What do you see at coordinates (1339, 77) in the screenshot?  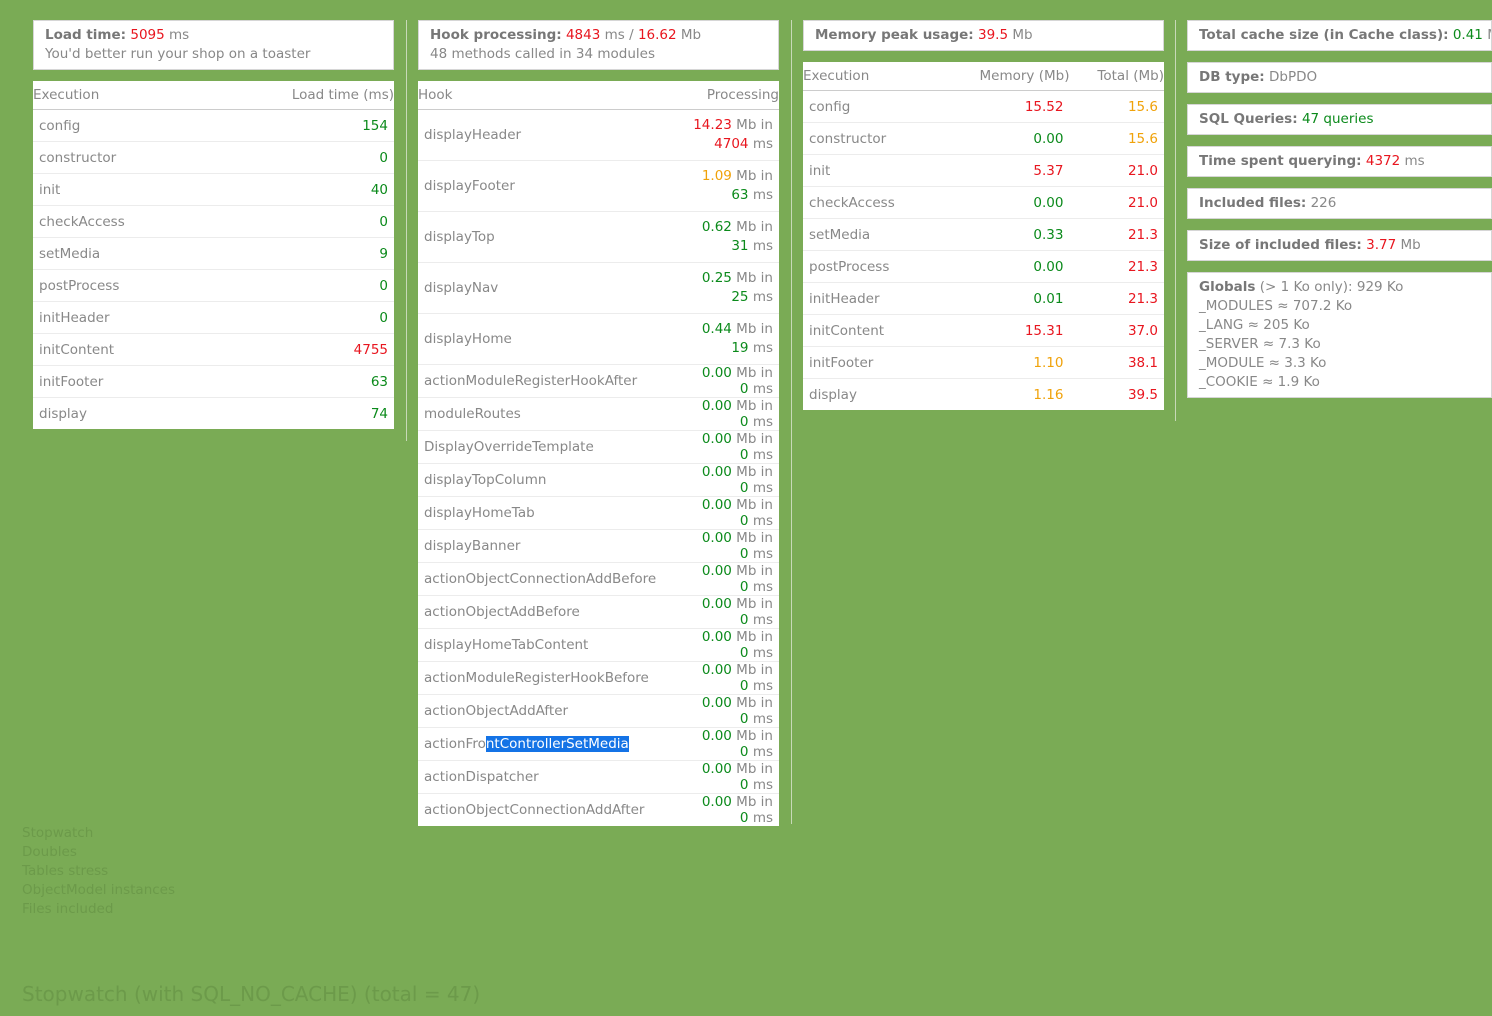 I see `db-type-box: DB type: DbPDO` at bounding box center [1339, 77].